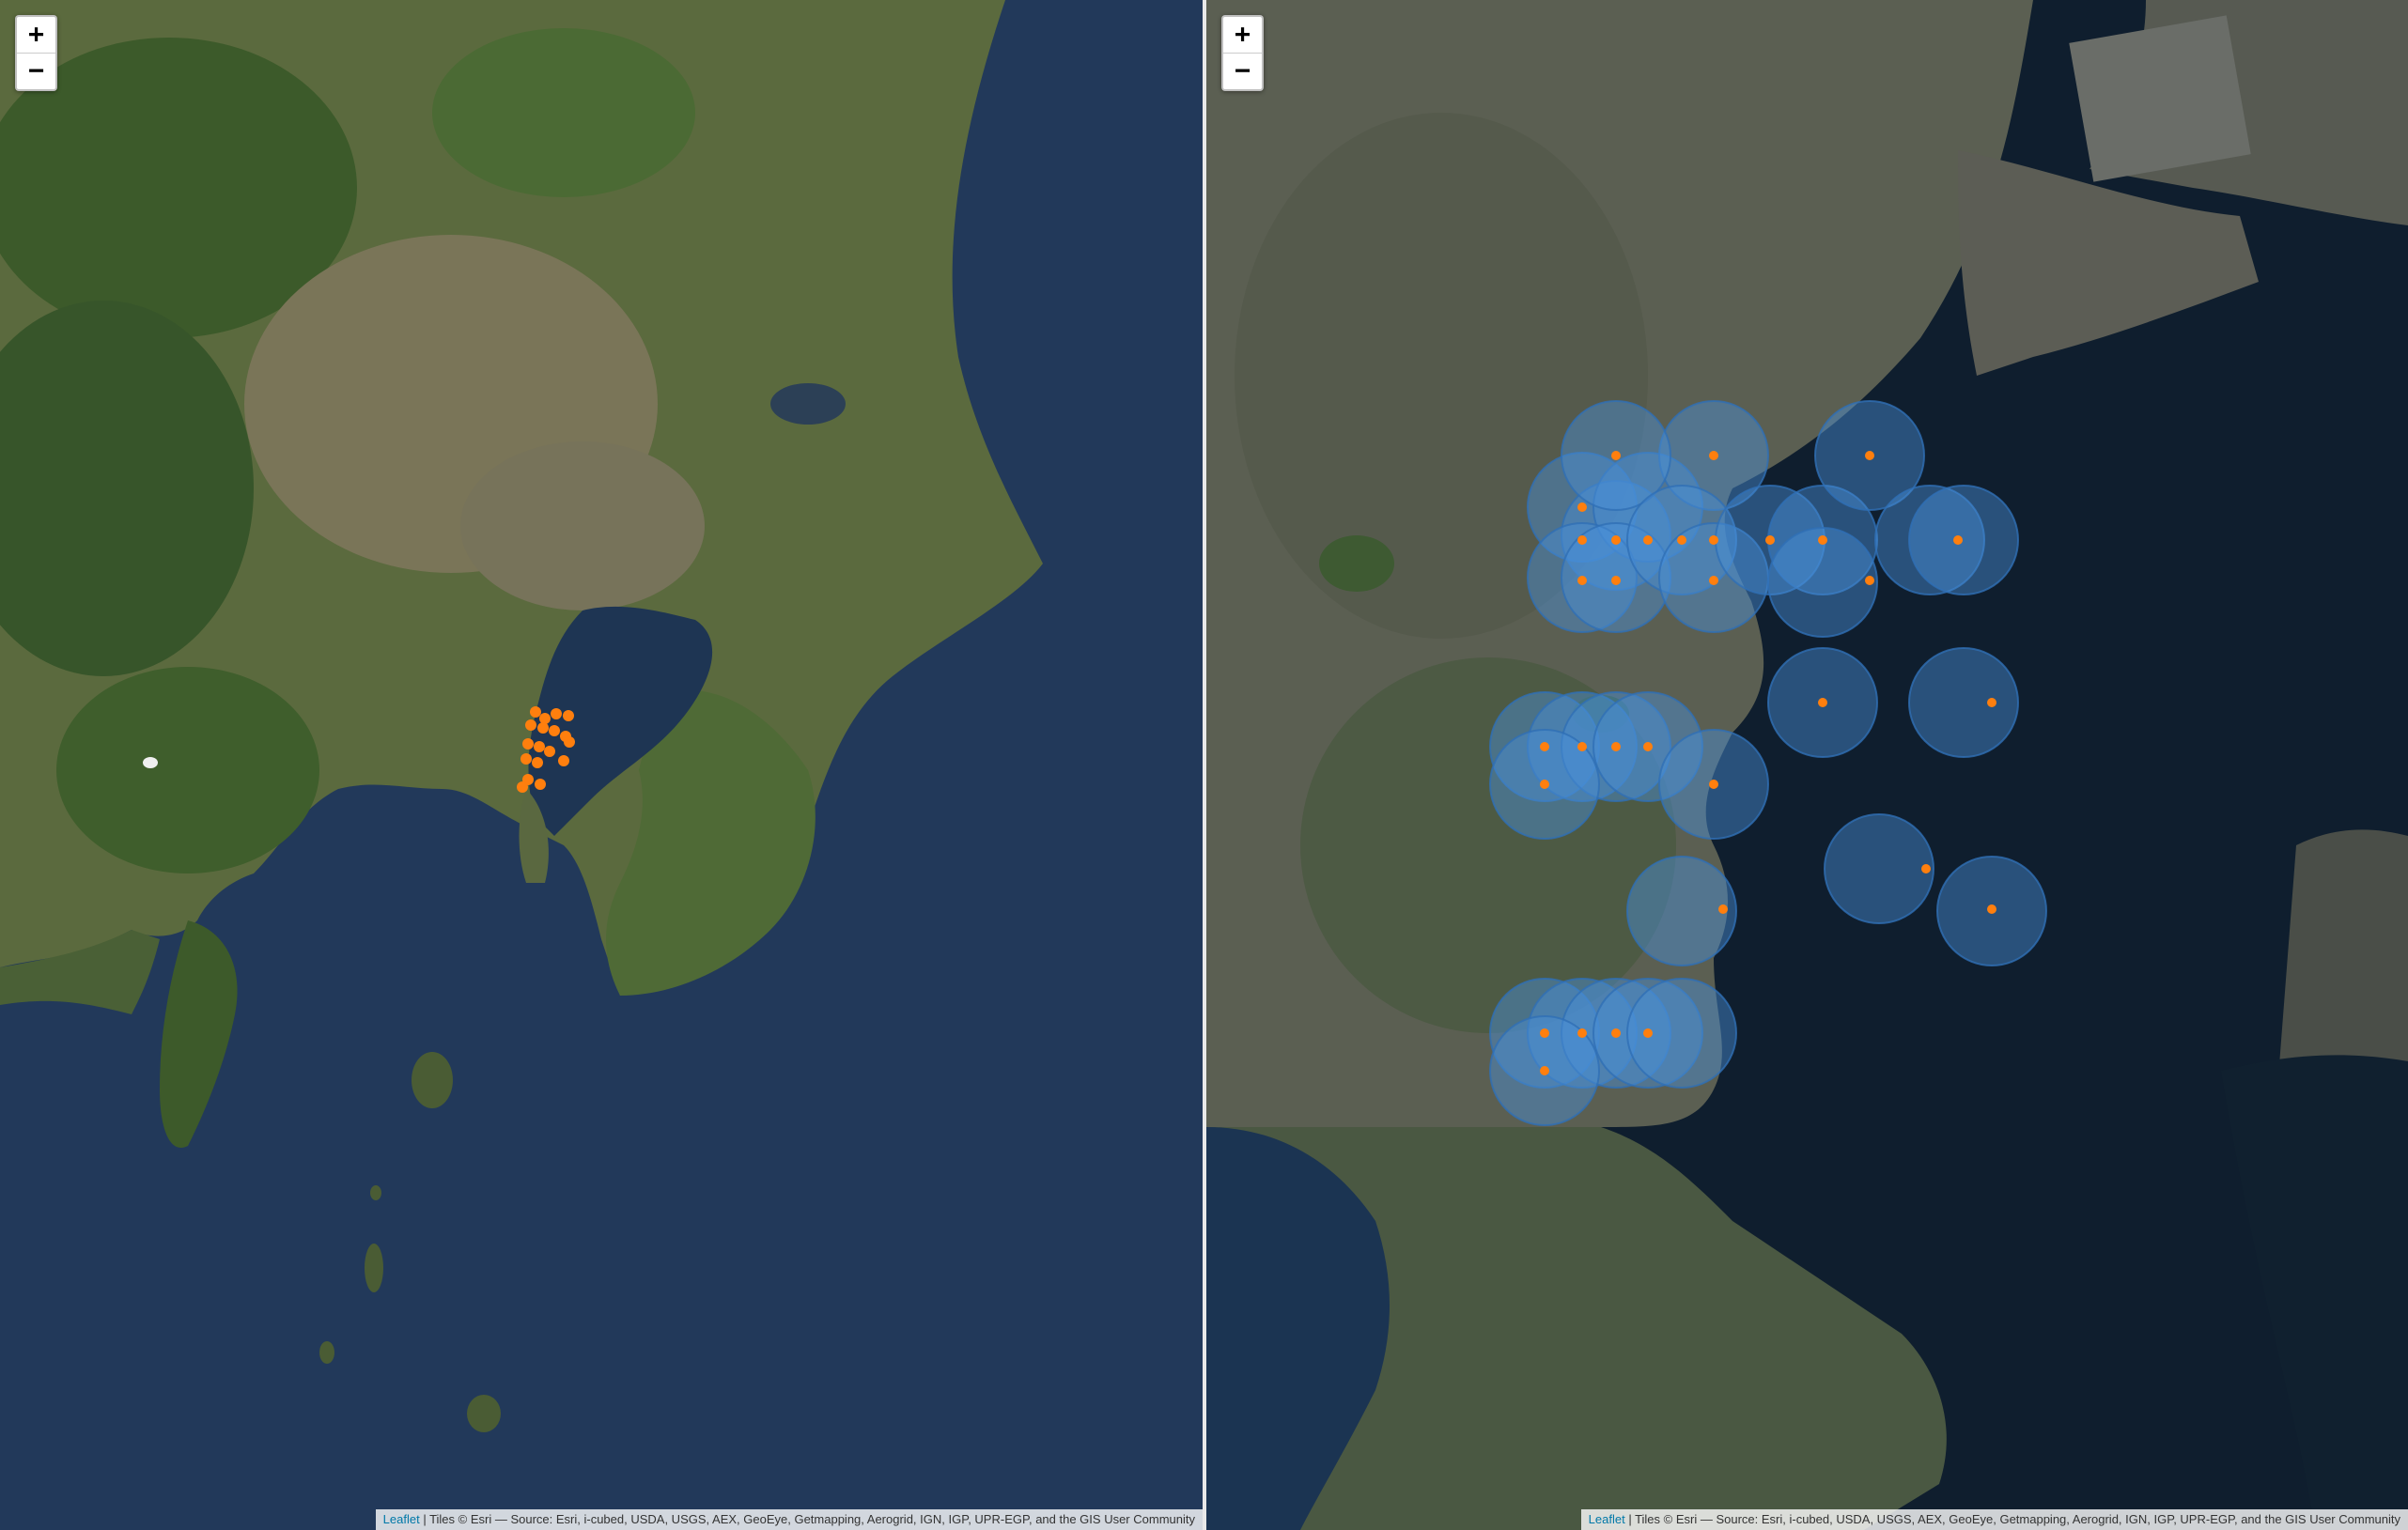  I want to click on detail-zoom-control: + −, so click(1242, 53).